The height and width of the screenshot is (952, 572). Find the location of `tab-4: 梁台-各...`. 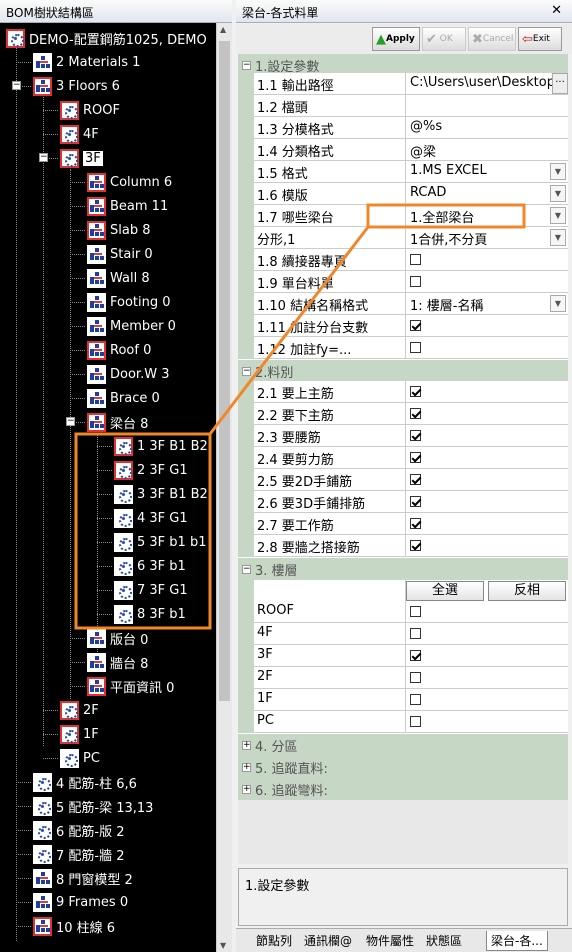

tab-4: 梁台-各... is located at coordinates (517, 941).